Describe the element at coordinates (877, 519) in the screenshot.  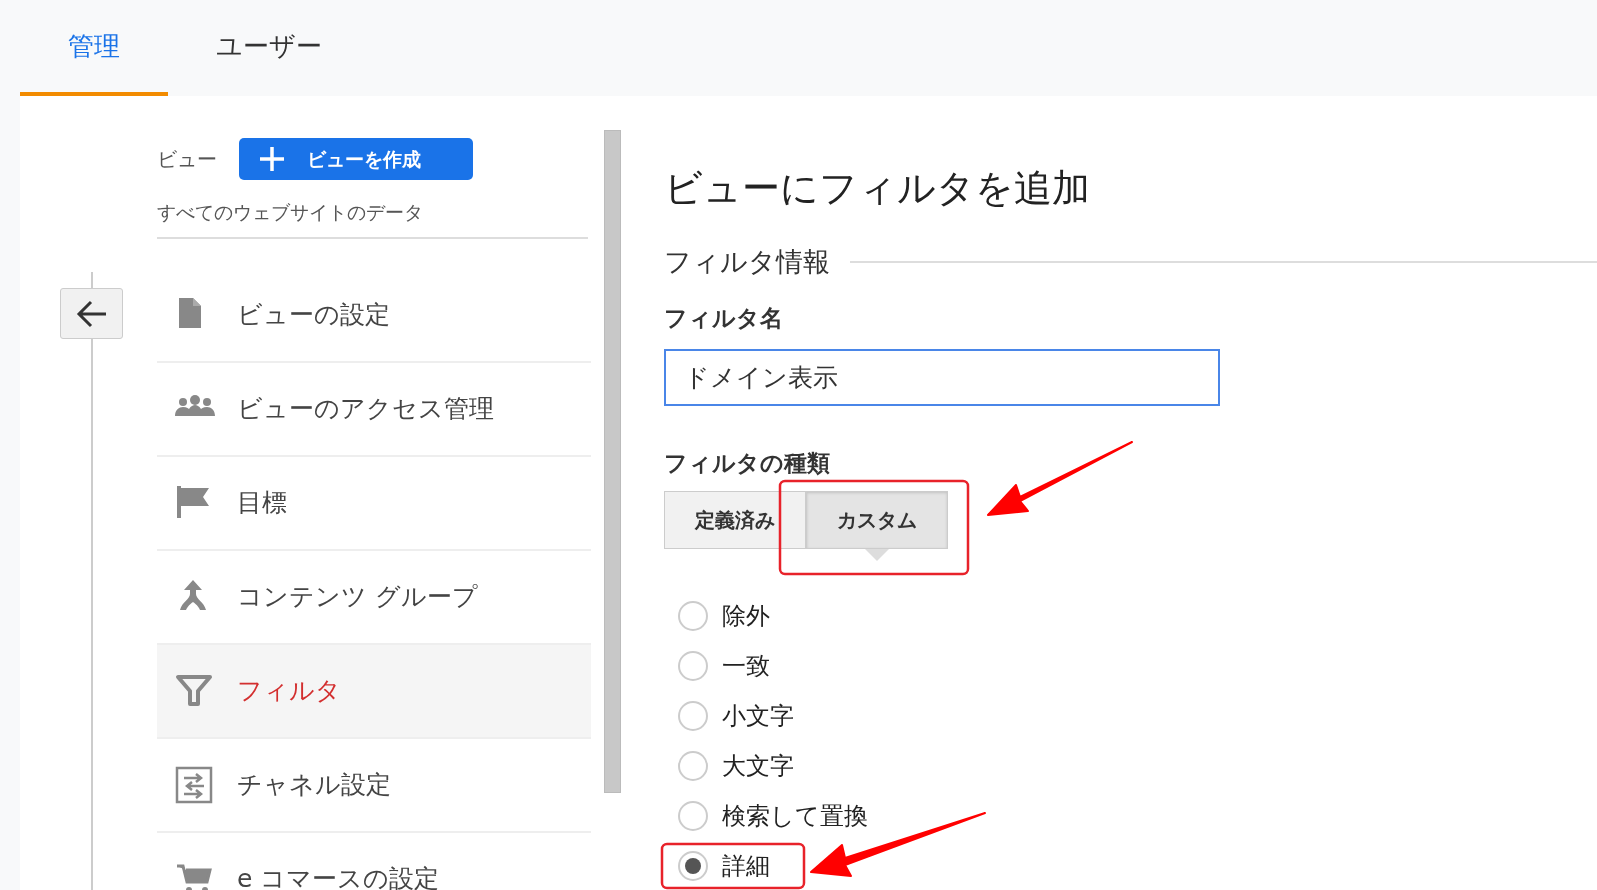
I see `filter-type-tab: カスタム` at that location.